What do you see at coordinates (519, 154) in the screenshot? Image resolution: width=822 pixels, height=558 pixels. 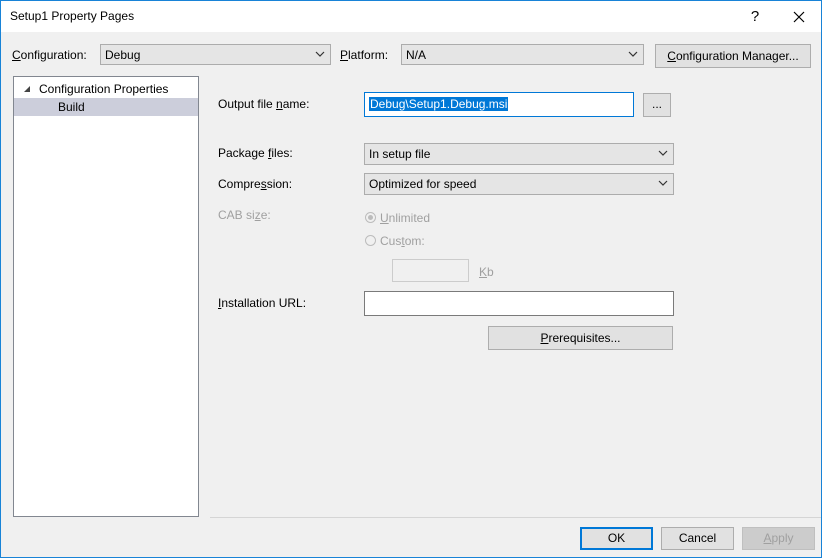 I see `package-files-select: In setup file` at bounding box center [519, 154].